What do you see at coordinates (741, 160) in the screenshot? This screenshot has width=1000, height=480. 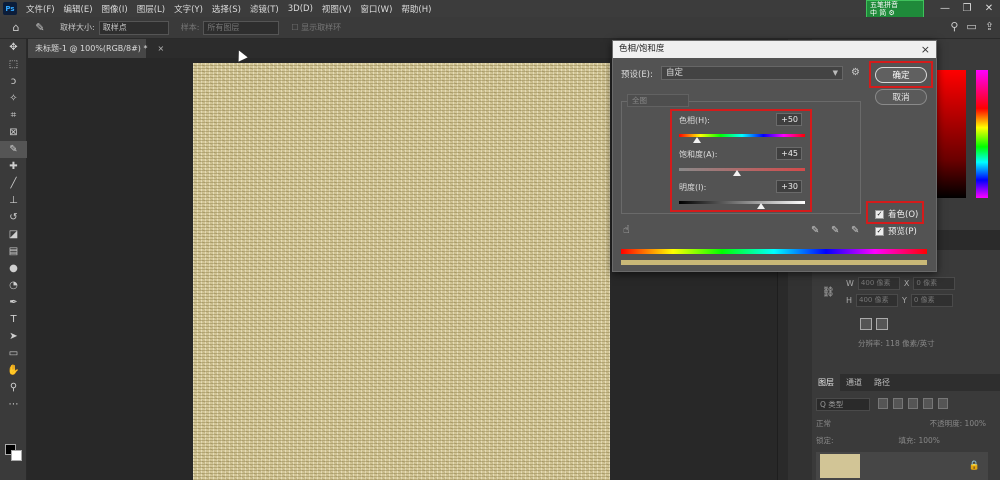 I see `sliders-highlight` at bounding box center [741, 160].